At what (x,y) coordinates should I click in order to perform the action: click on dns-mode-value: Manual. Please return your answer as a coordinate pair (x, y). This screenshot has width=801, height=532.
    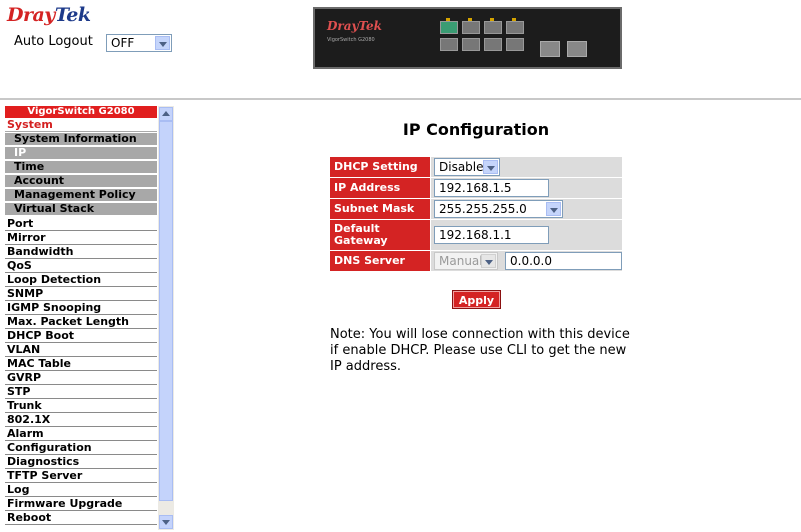
    Looking at the image, I should click on (461, 261).